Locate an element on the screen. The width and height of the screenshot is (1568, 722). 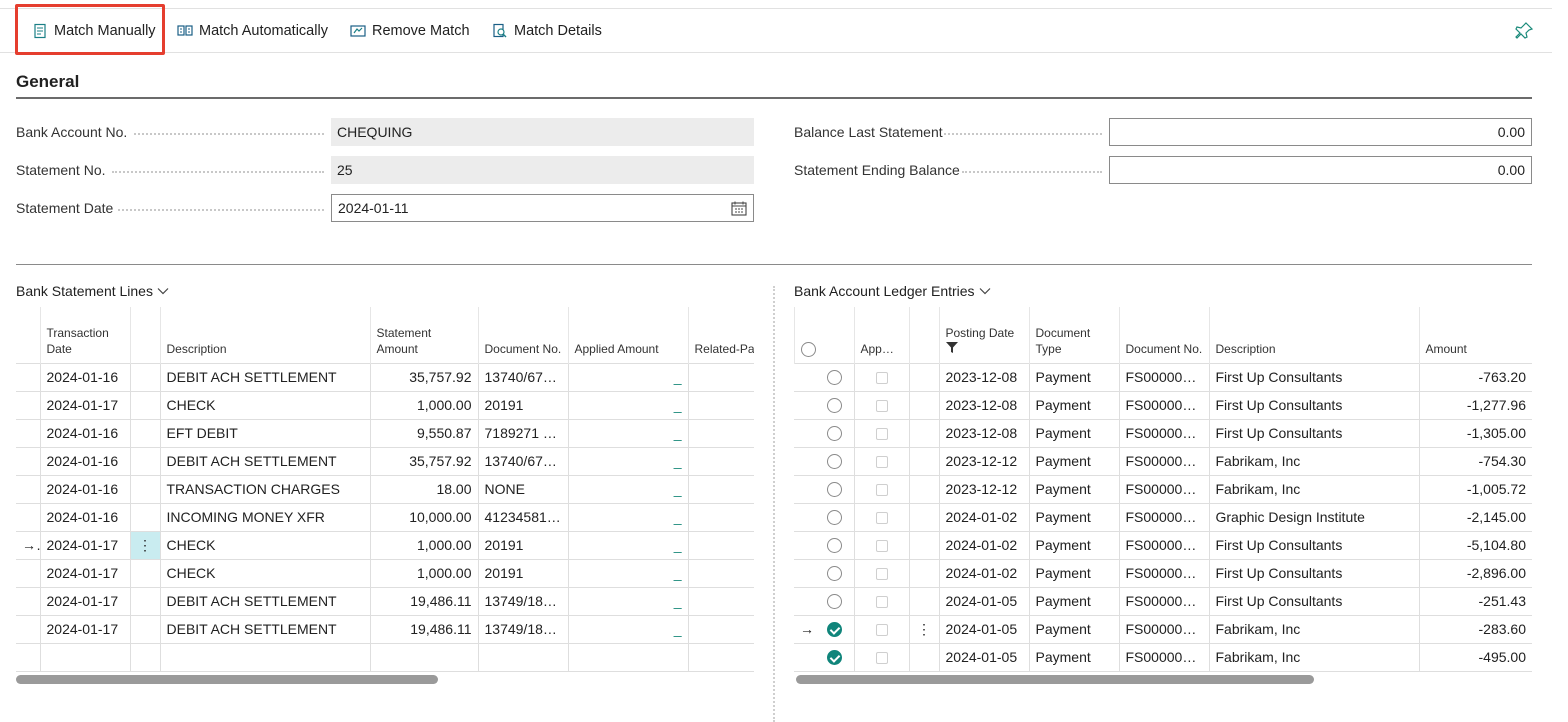
document-no-cell: FS00000261 is located at coordinates (1163, 544).